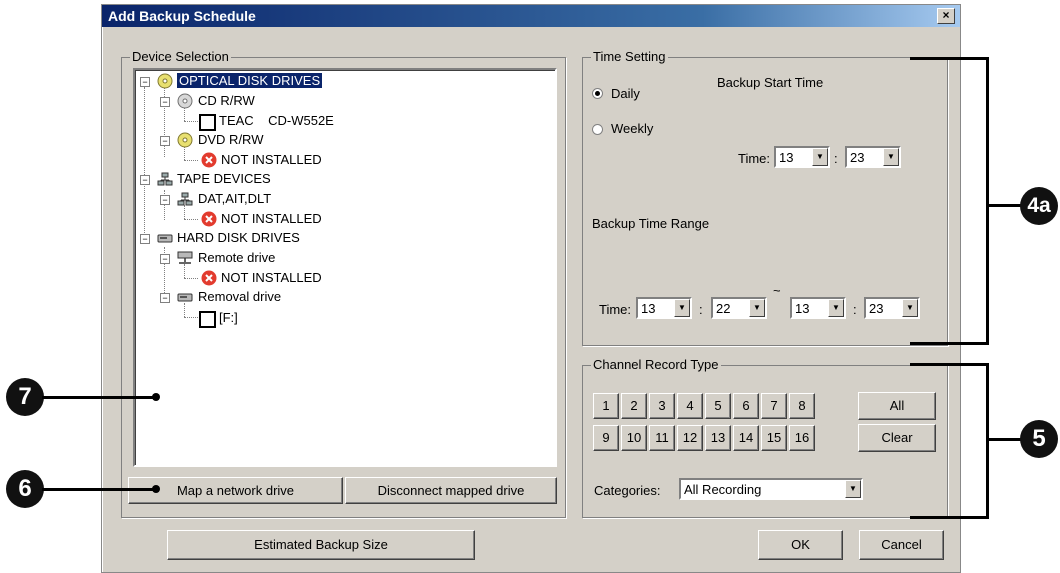 Image resolution: width=1060 pixels, height=573 pixels. What do you see at coordinates (873, 157) in the screenshot?
I see `start-minute-select: 23 ▼` at bounding box center [873, 157].